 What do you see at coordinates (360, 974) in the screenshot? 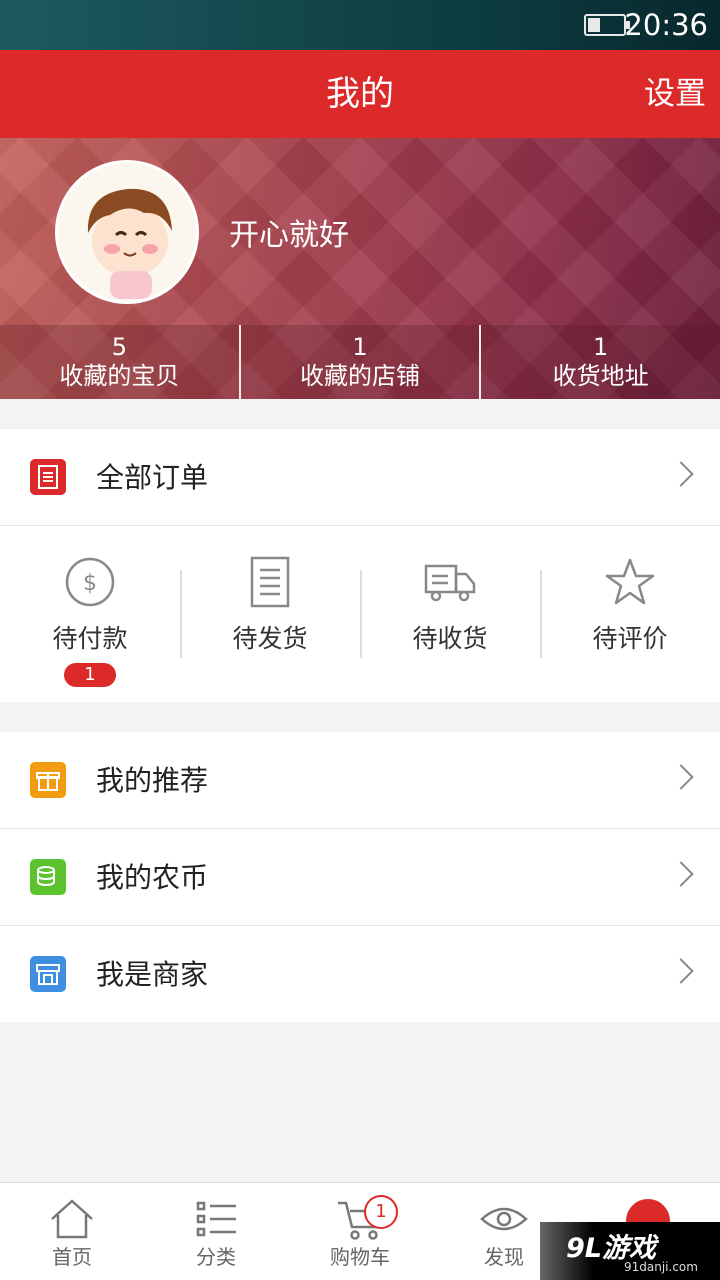
I see `menu-item-merchant: 我是商家` at bounding box center [360, 974].